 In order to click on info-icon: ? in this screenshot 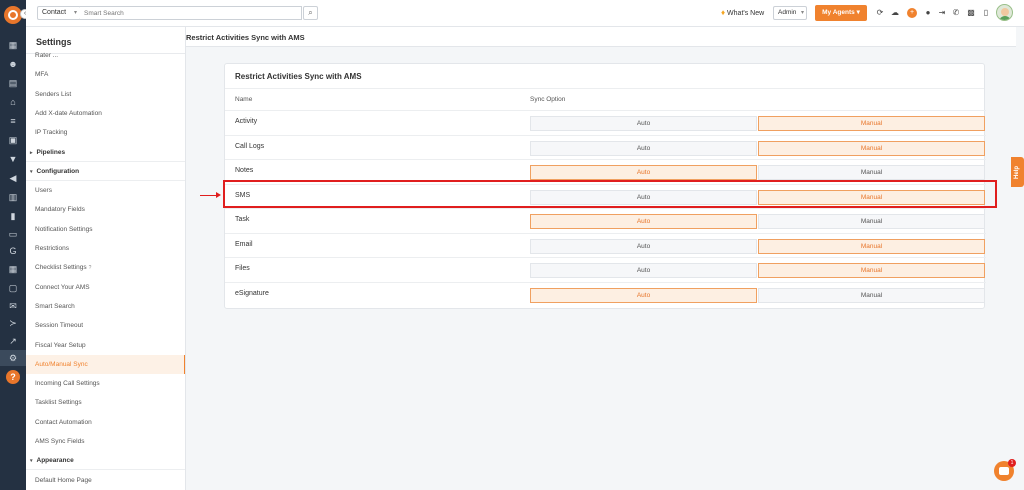, I will do `click(90, 268)`.